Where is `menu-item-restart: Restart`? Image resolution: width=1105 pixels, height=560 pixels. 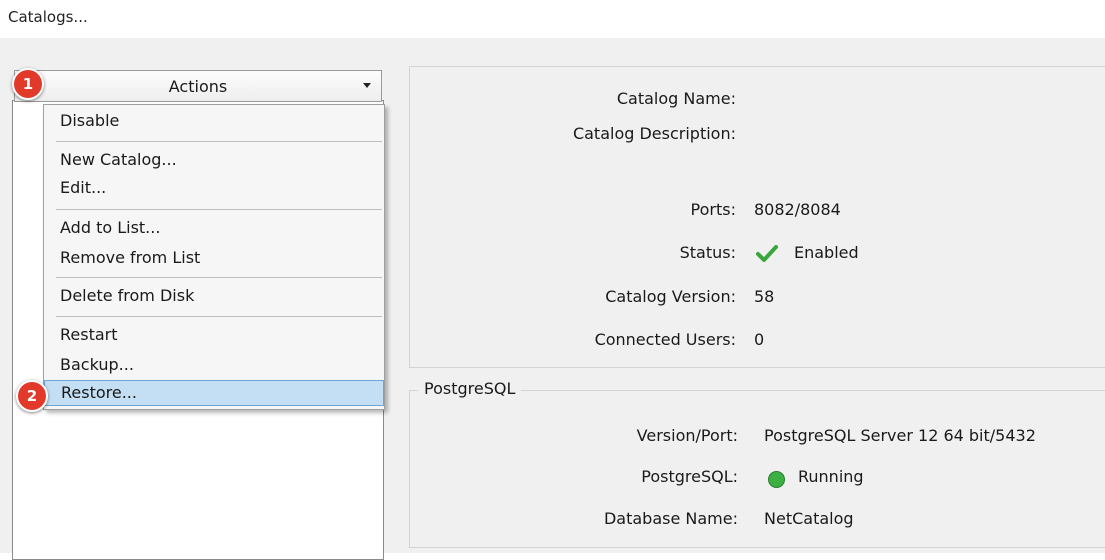 menu-item-restart: Restart is located at coordinates (214, 335).